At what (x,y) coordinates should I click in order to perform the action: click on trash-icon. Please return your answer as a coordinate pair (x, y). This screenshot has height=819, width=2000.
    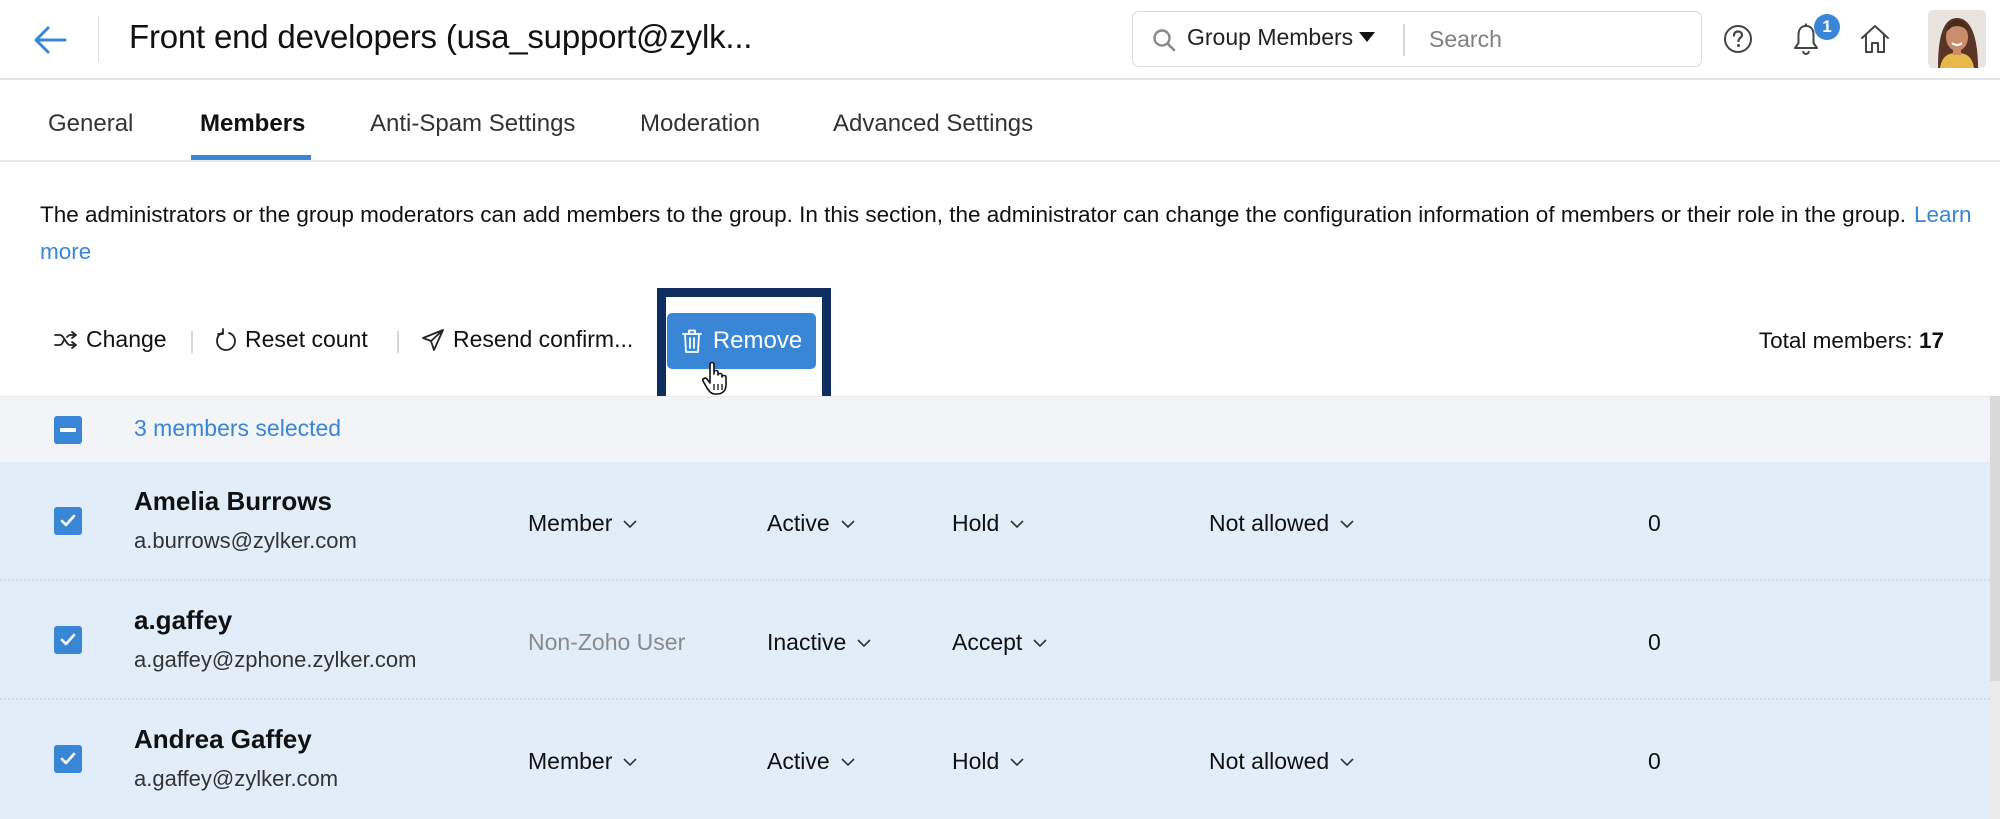
    Looking at the image, I should click on (691, 341).